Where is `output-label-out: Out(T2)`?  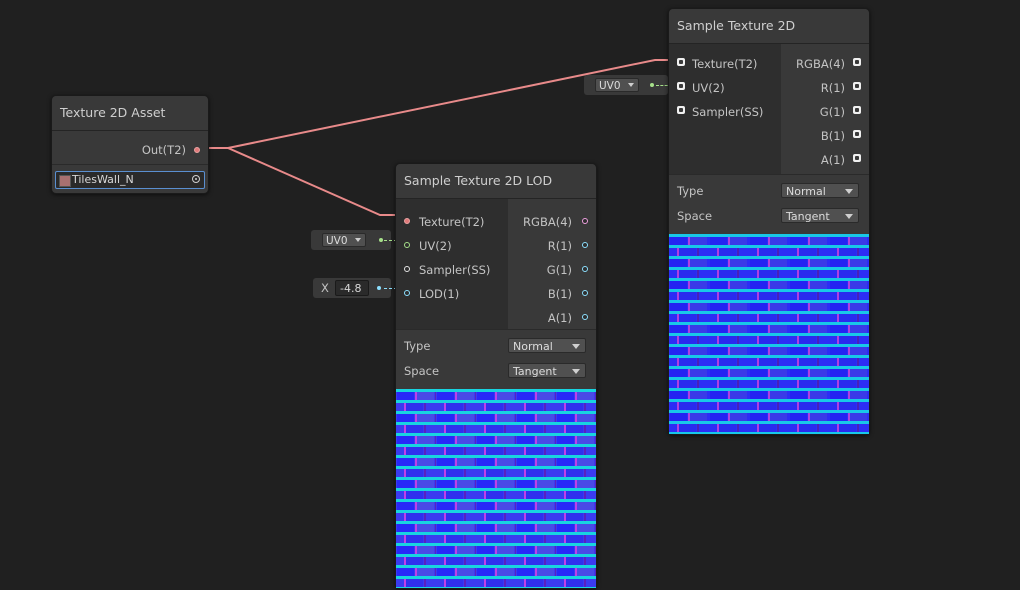
output-label-out: Out(T2) is located at coordinates (163, 150).